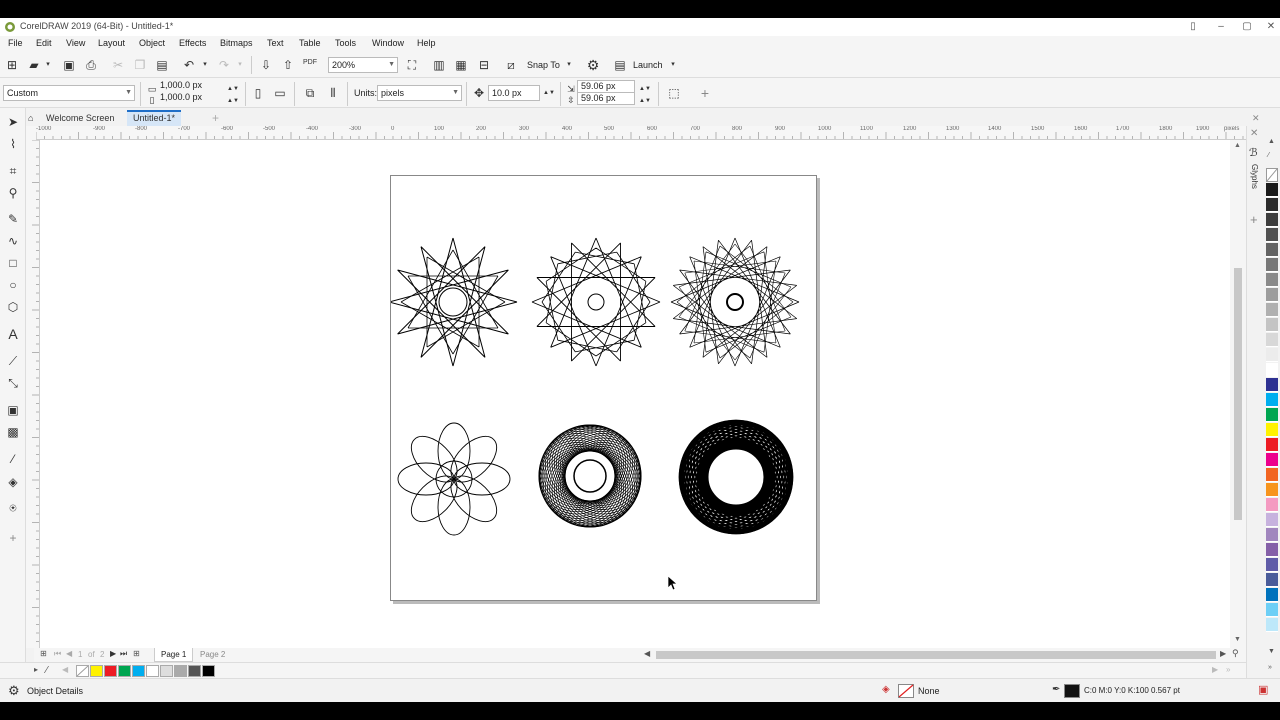 This screenshot has height=720, width=1280. I want to click on home-icon: ⌂, so click(33, 118).